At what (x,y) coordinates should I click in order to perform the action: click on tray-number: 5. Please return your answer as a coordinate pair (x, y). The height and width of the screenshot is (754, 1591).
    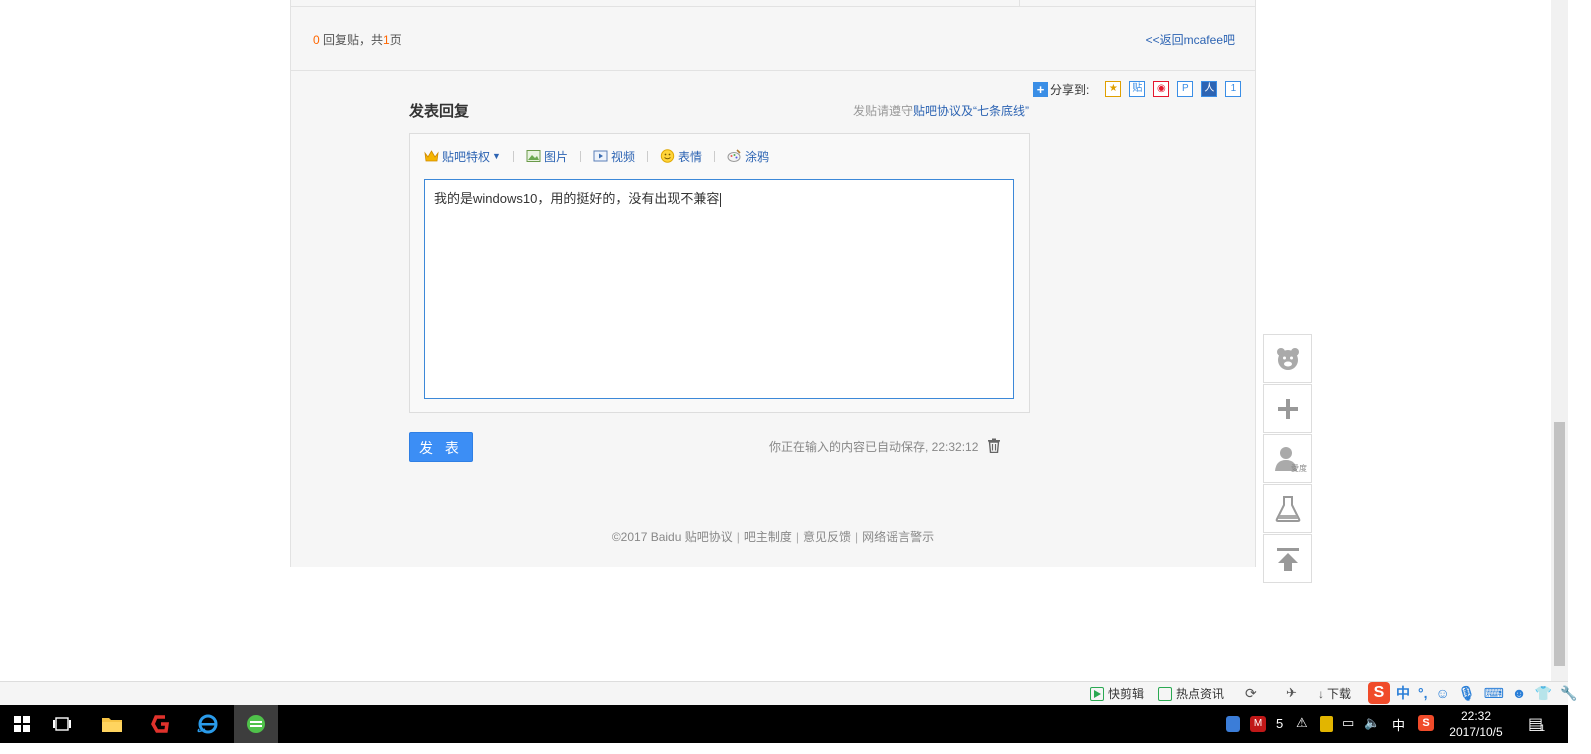
    Looking at the image, I should click on (1279, 723).